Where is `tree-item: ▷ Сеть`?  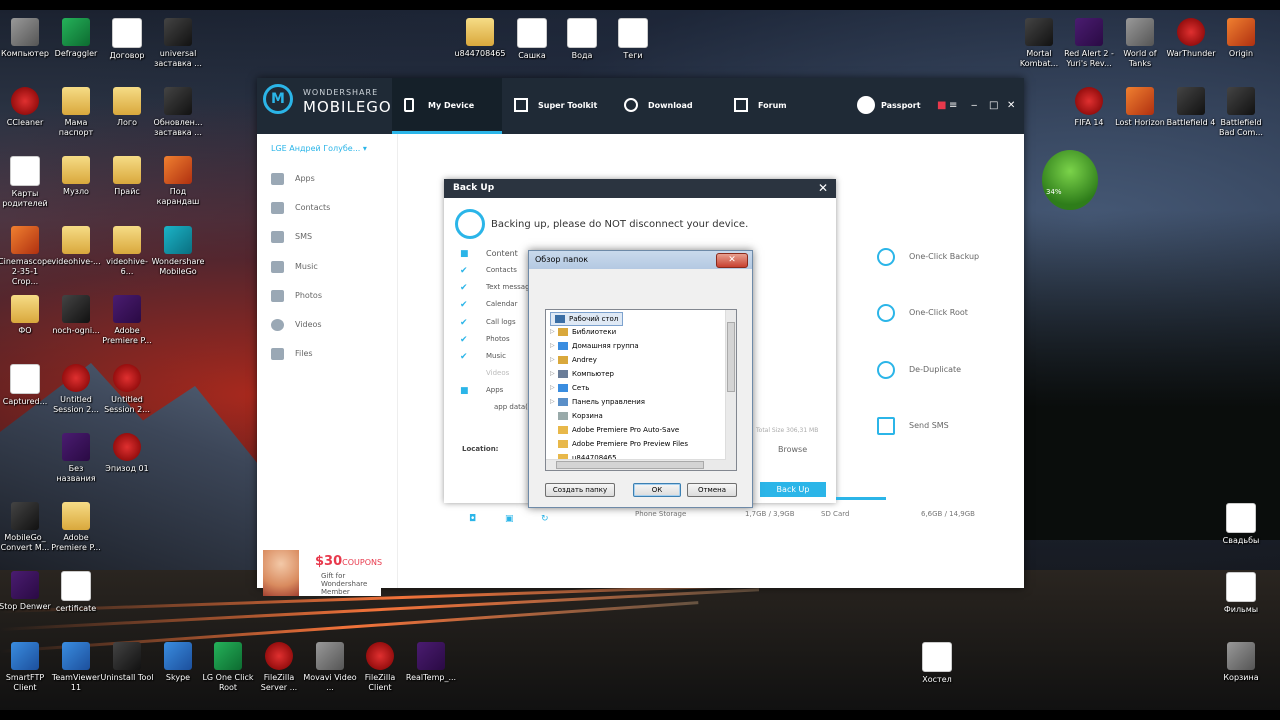
tree-item: ▷ Сеть is located at coordinates (569, 388).